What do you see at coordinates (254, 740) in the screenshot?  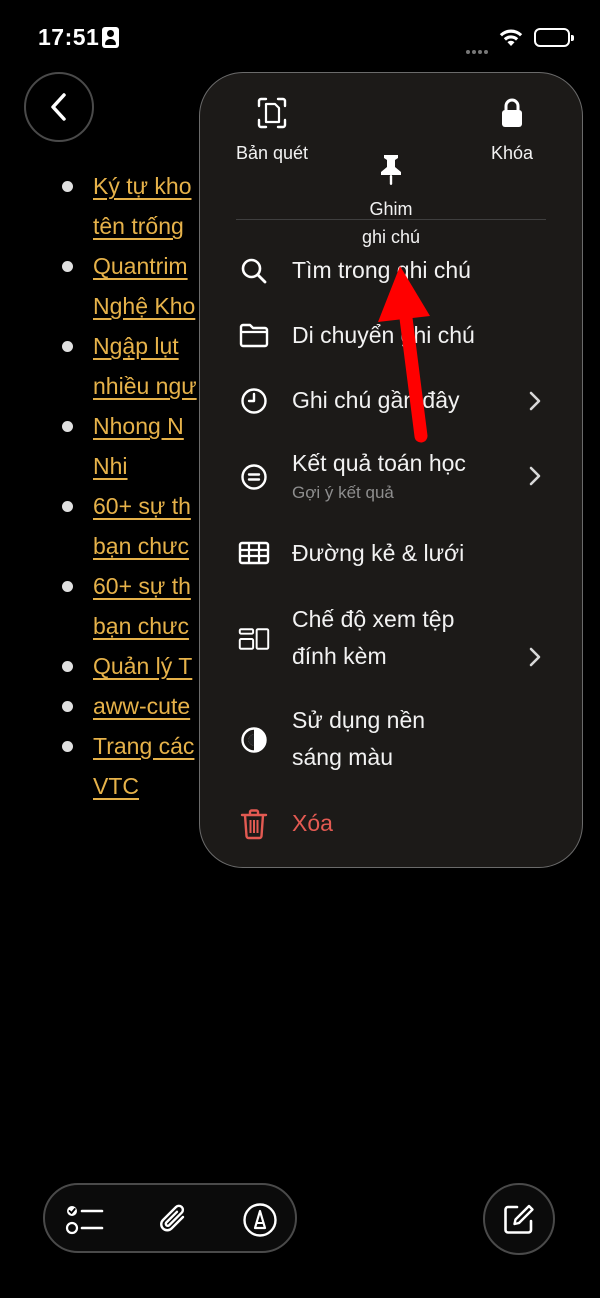 I see `contrast-icon` at bounding box center [254, 740].